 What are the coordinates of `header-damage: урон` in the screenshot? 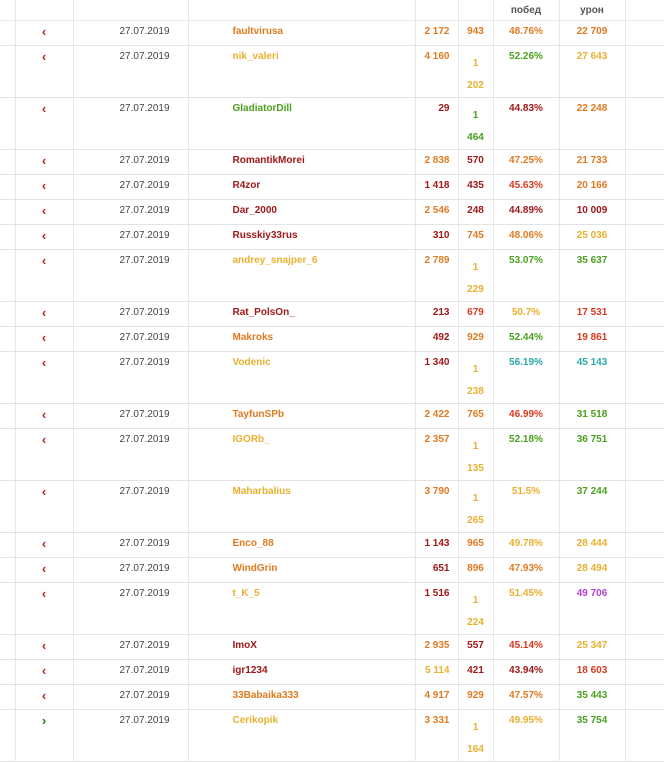 It's located at (592, 10).